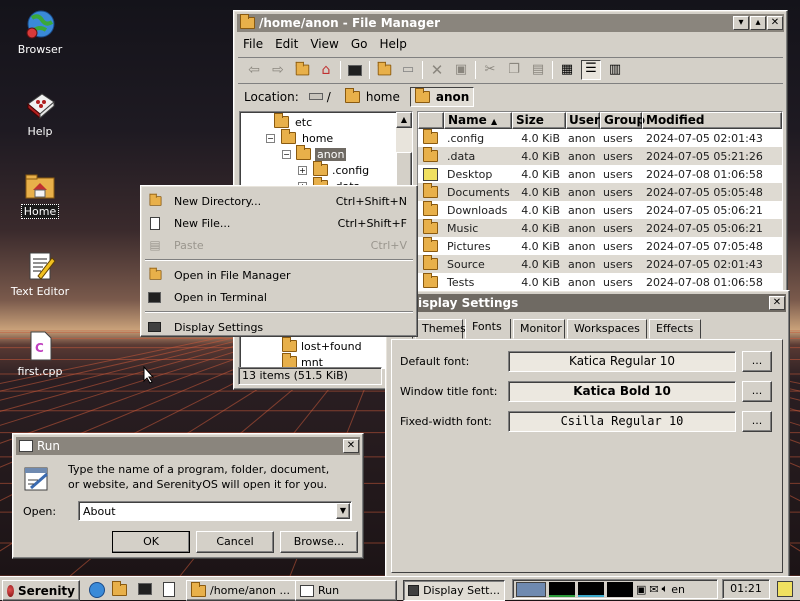 The width and height of the screenshot is (800, 601). What do you see at coordinates (322, 345) in the screenshot?
I see `tree-item: lost+found` at bounding box center [322, 345].